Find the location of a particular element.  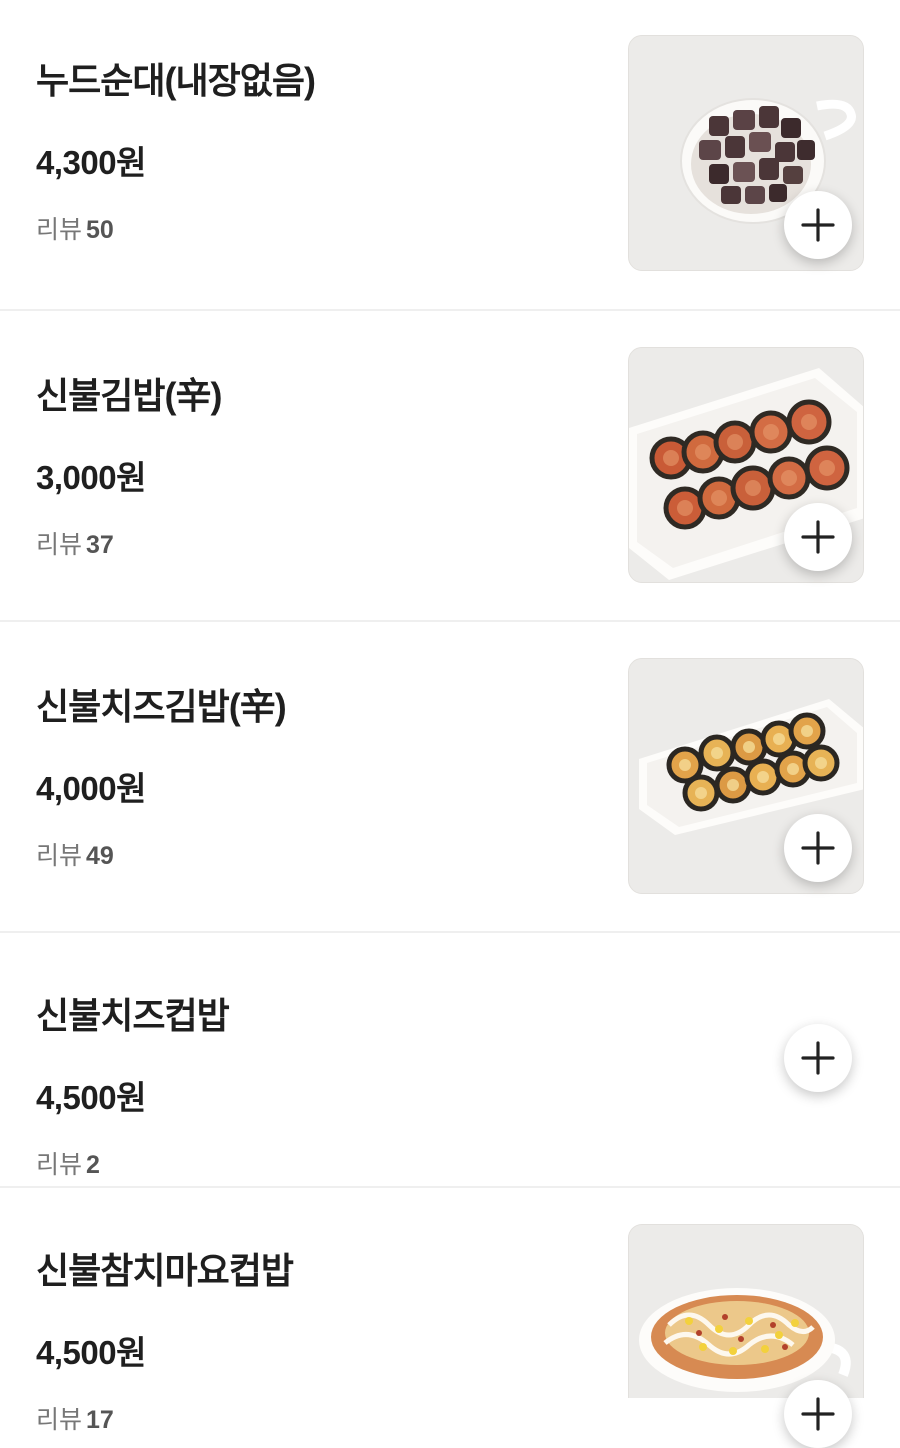

item-name: 누드순대(내장없음) is located at coordinates (176, 80).